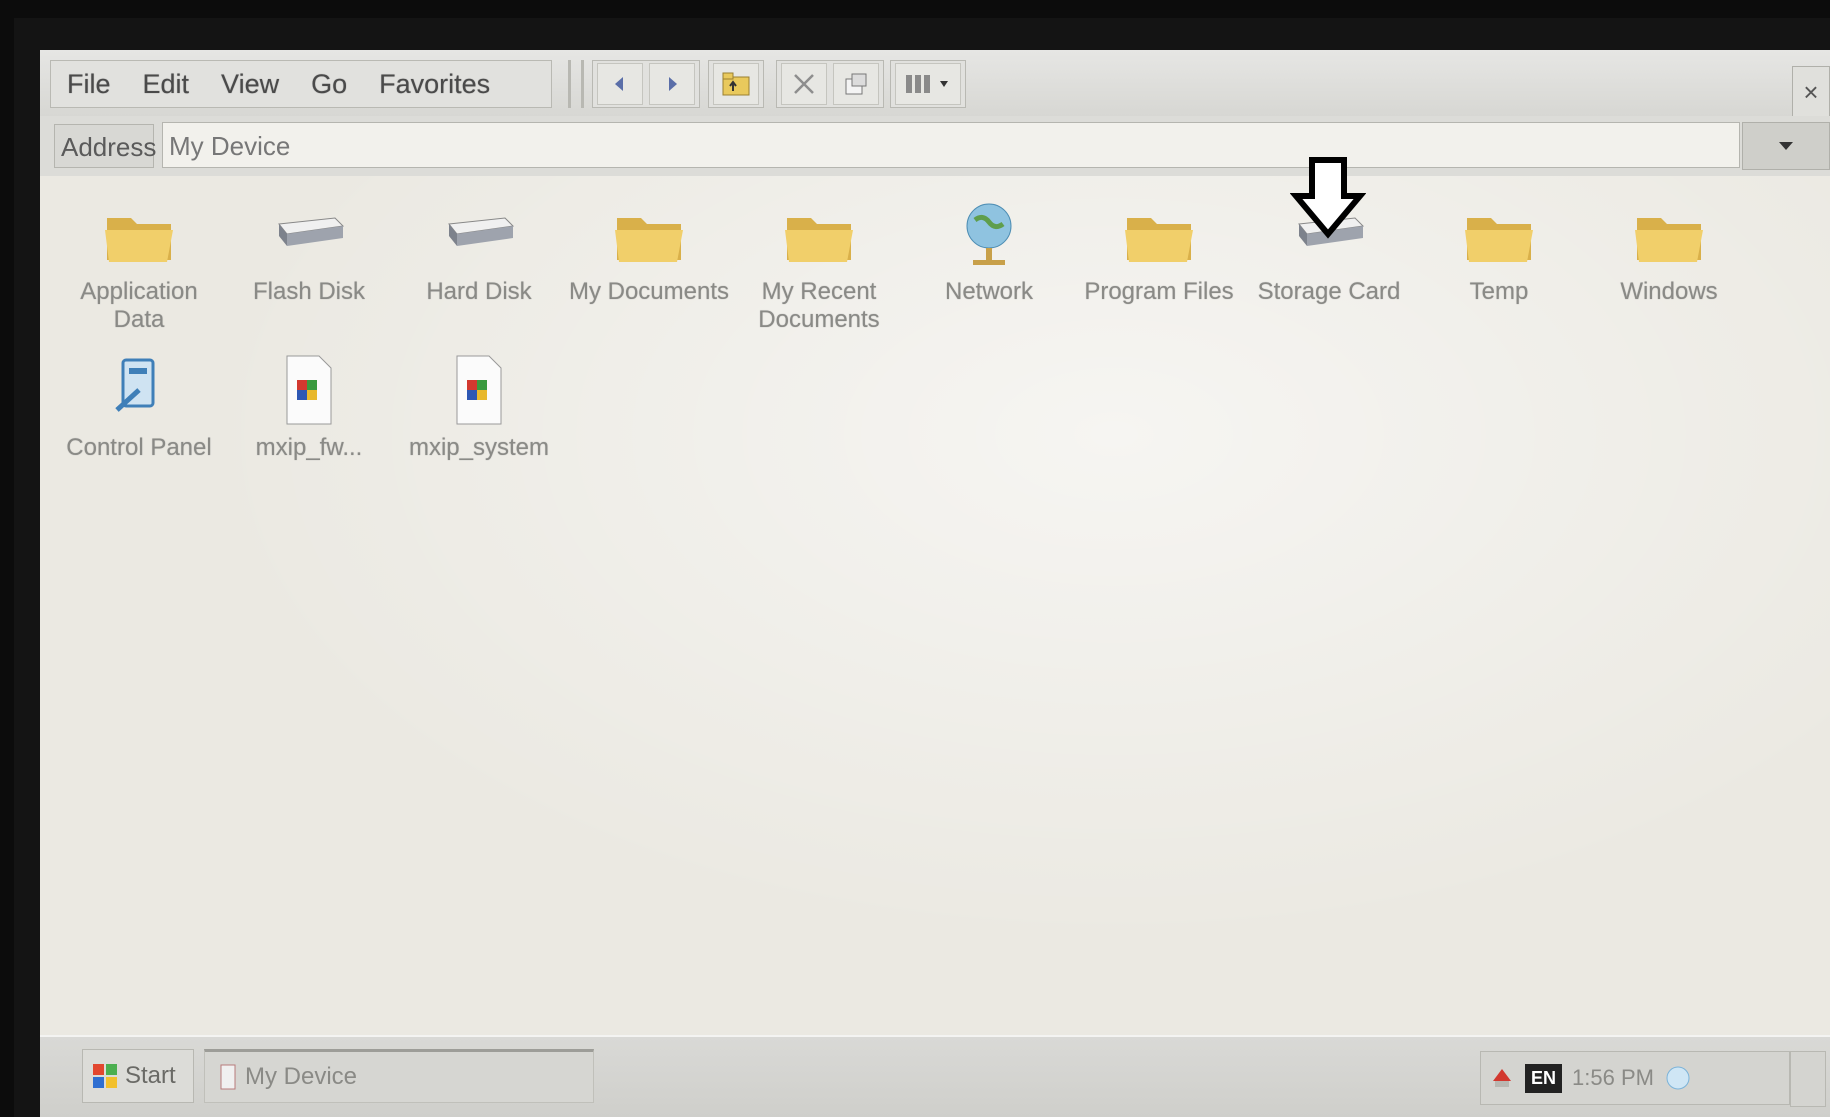 Image resolution: width=1830 pixels, height=1117 pixels. Describe the element at coordinates (819, 305) in the screenshot. I see `item-label: My Recent Documents` at that location.